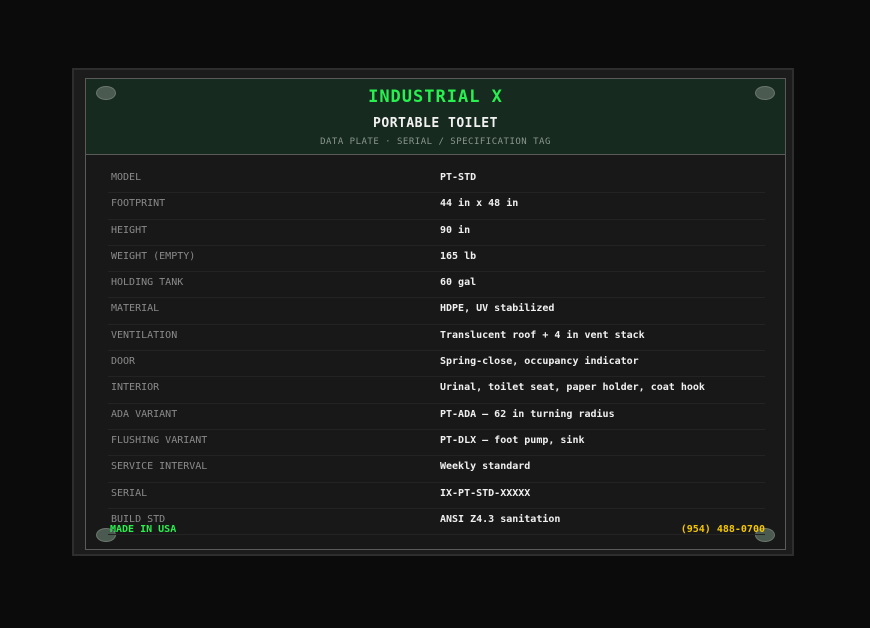 This screenshot has width=870, height=628. I want to click on spec-row: FOOTPRINT 44 in x 48 in, so click(436, 206).